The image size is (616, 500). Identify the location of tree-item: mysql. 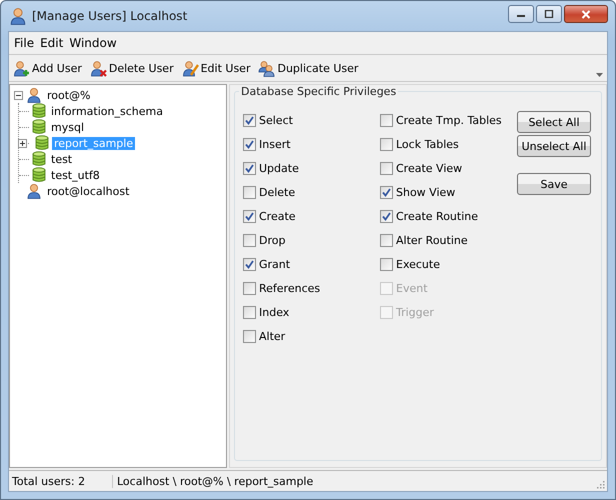
(67, 127).